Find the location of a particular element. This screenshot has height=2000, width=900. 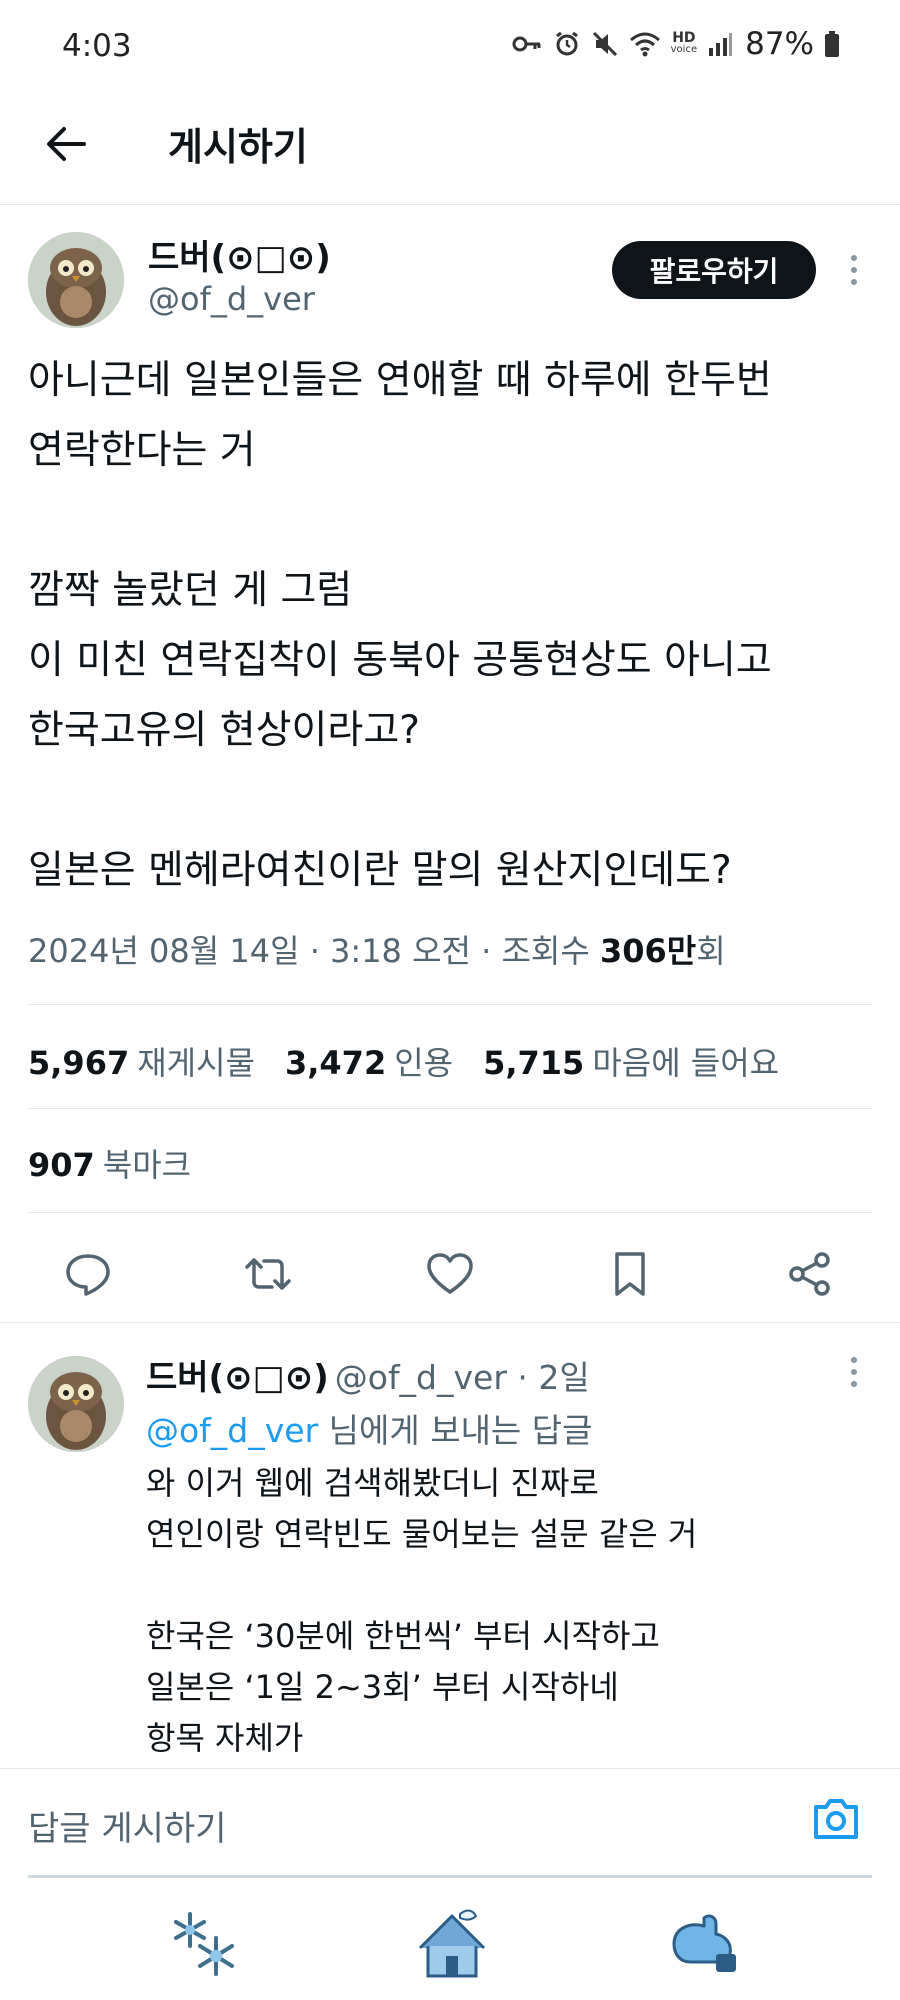

hd-voice-badge: HD voice is located at coordinates (684, 43).